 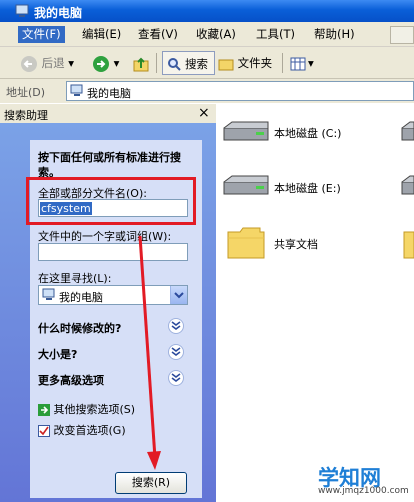 What do you see at coordinates (363, 491) in the screenshot?
I see `watermark-url: www.jmqz1000.com` at bounding box center [363, 491].